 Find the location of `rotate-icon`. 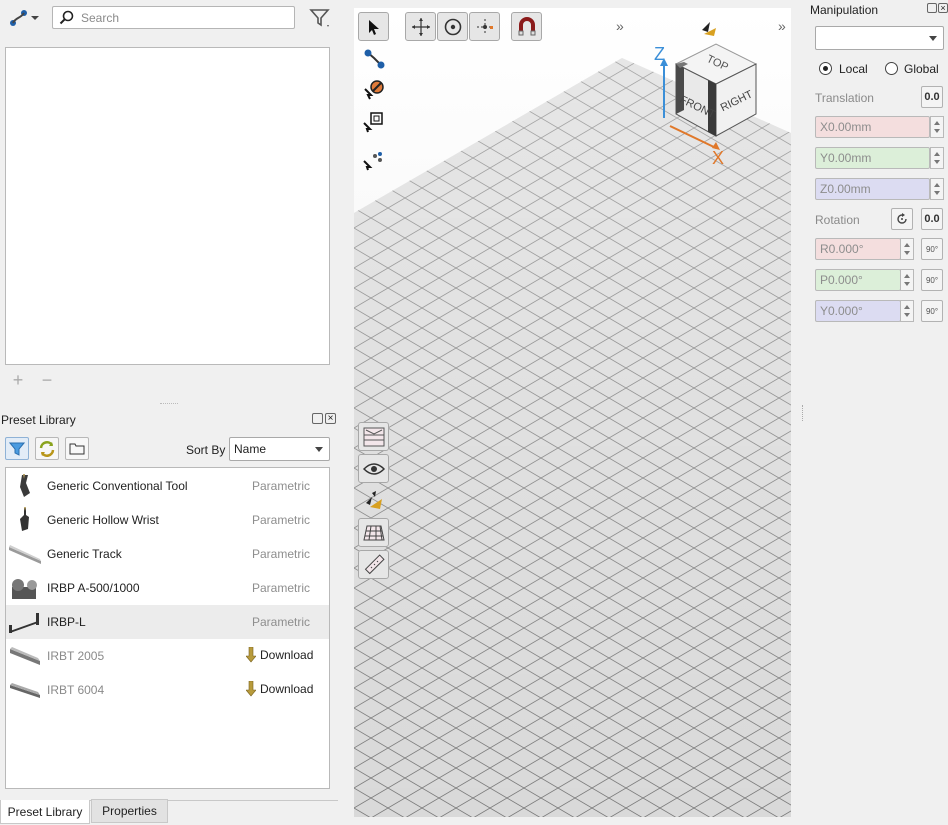

rotate-icon is located at coordinates (452, 26).